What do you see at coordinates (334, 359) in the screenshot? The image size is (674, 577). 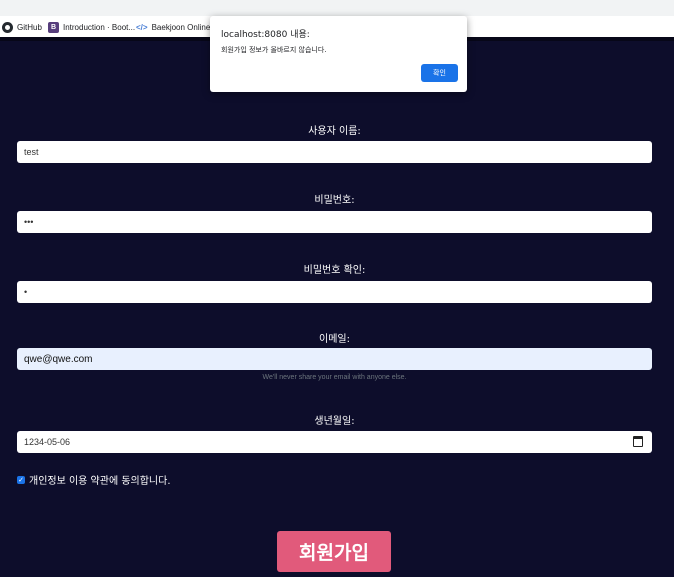 I see `email-input: qwe@qwe.com` at bounding box center [334, 359].